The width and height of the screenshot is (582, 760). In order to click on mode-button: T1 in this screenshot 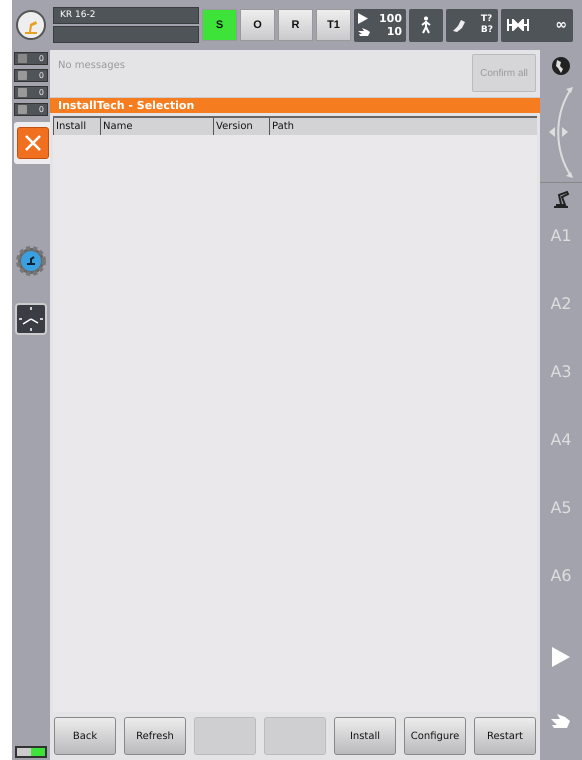, I will do `click(333, 25)`.